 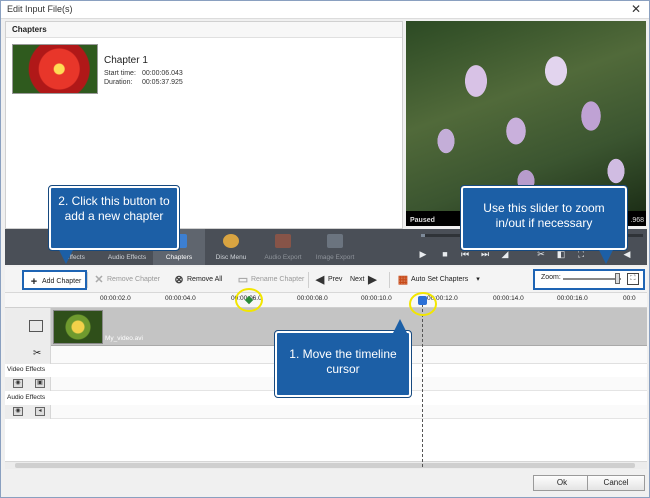 What do you see at coordinates (55, 280) in the screenshot?
I see `add-chapter-button: + Add Chapter` at bounding box center [55, 280].